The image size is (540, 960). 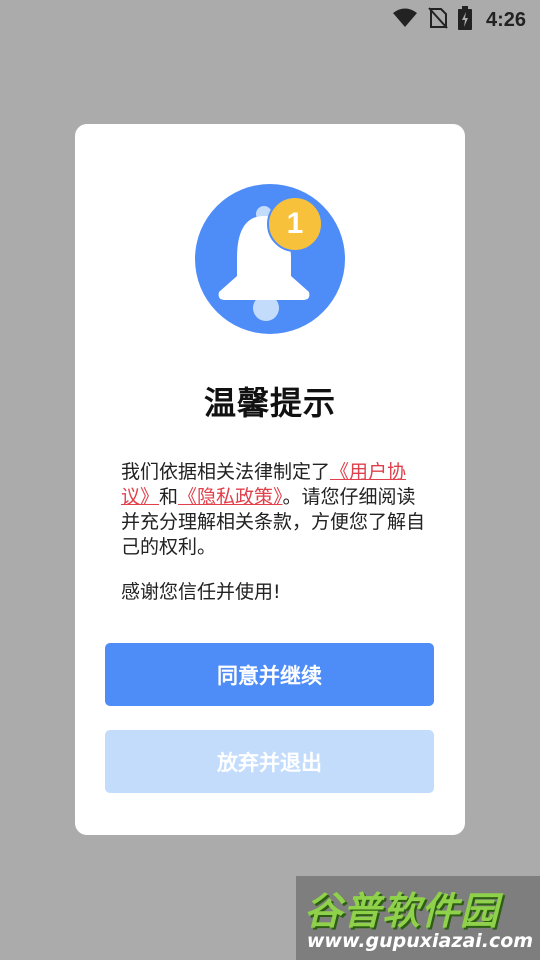 I want to click on body-prefix: 我们依据相关法律制定了, so click(x=226, y=472).